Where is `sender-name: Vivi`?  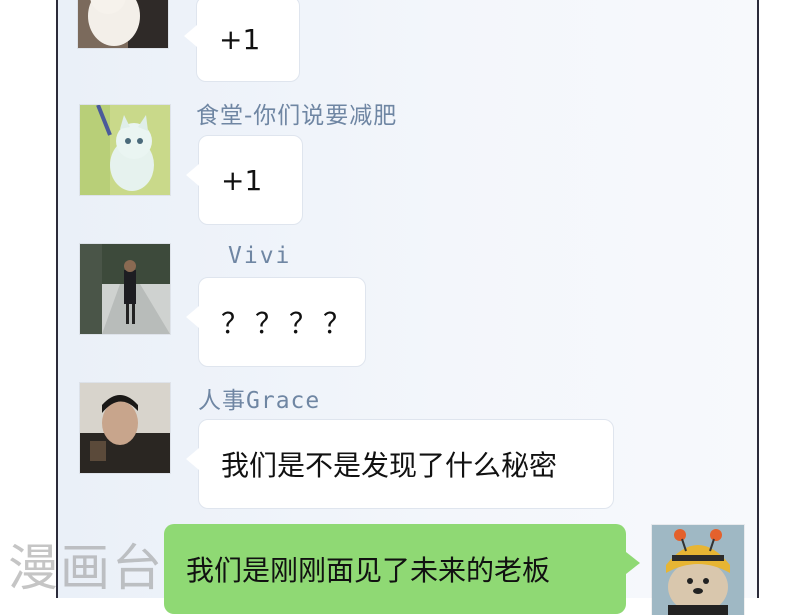
sender-name: Vivi is located at coordinates (260, 256).